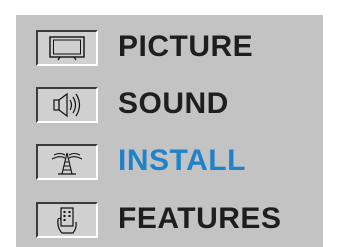 This screenshot has width=339, height=247. I want to click on tv-screen-icon, so click(67, 48).